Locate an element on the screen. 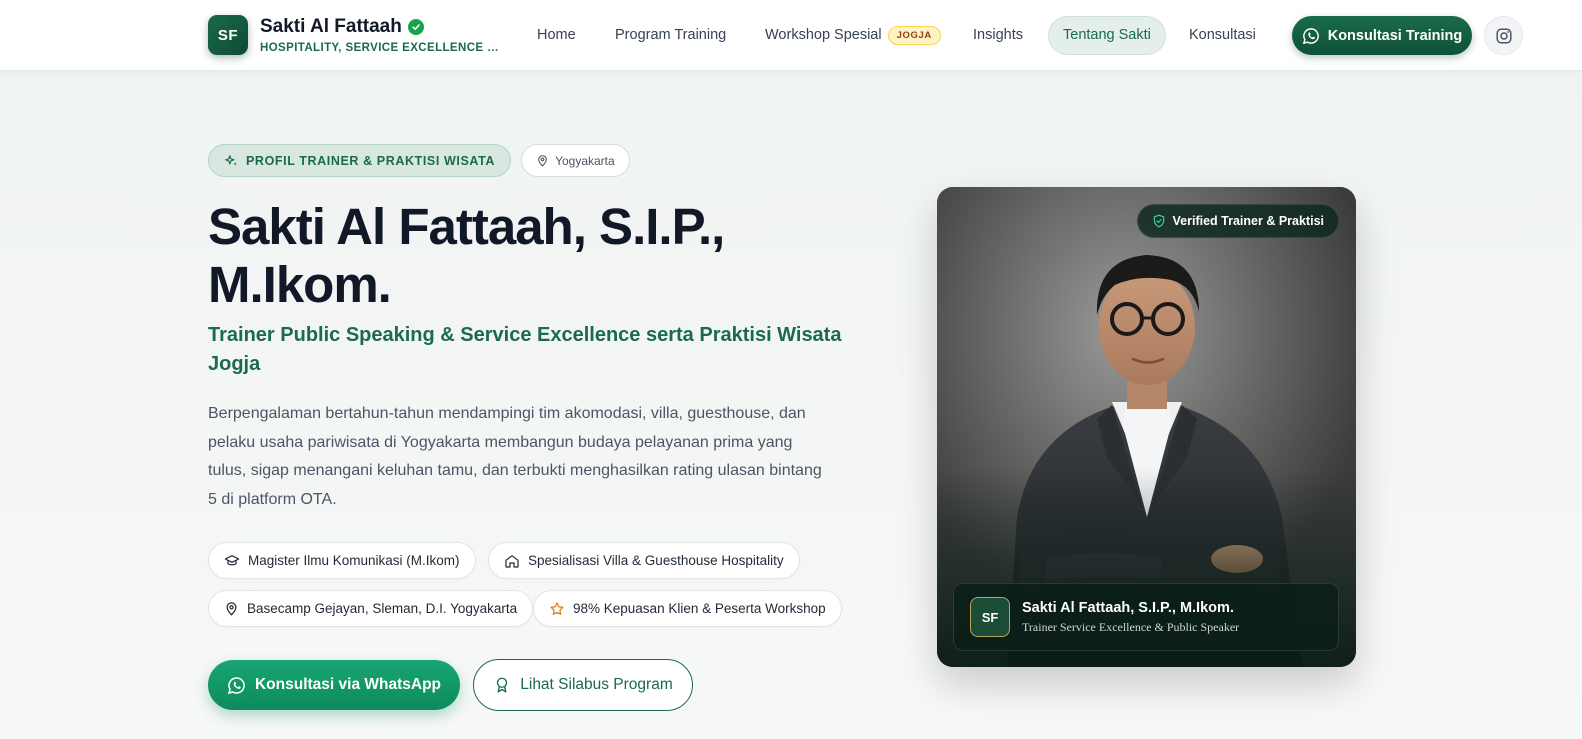  konsultasi-training-button: Konsultasi Training is located at coordinates (1382, 35).